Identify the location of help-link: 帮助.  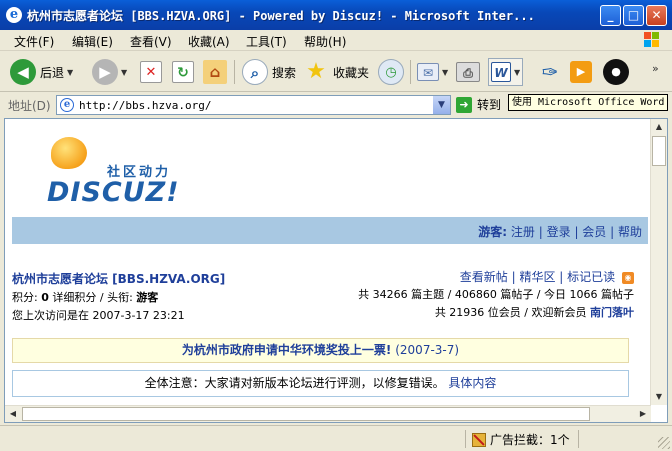
(630, 232).